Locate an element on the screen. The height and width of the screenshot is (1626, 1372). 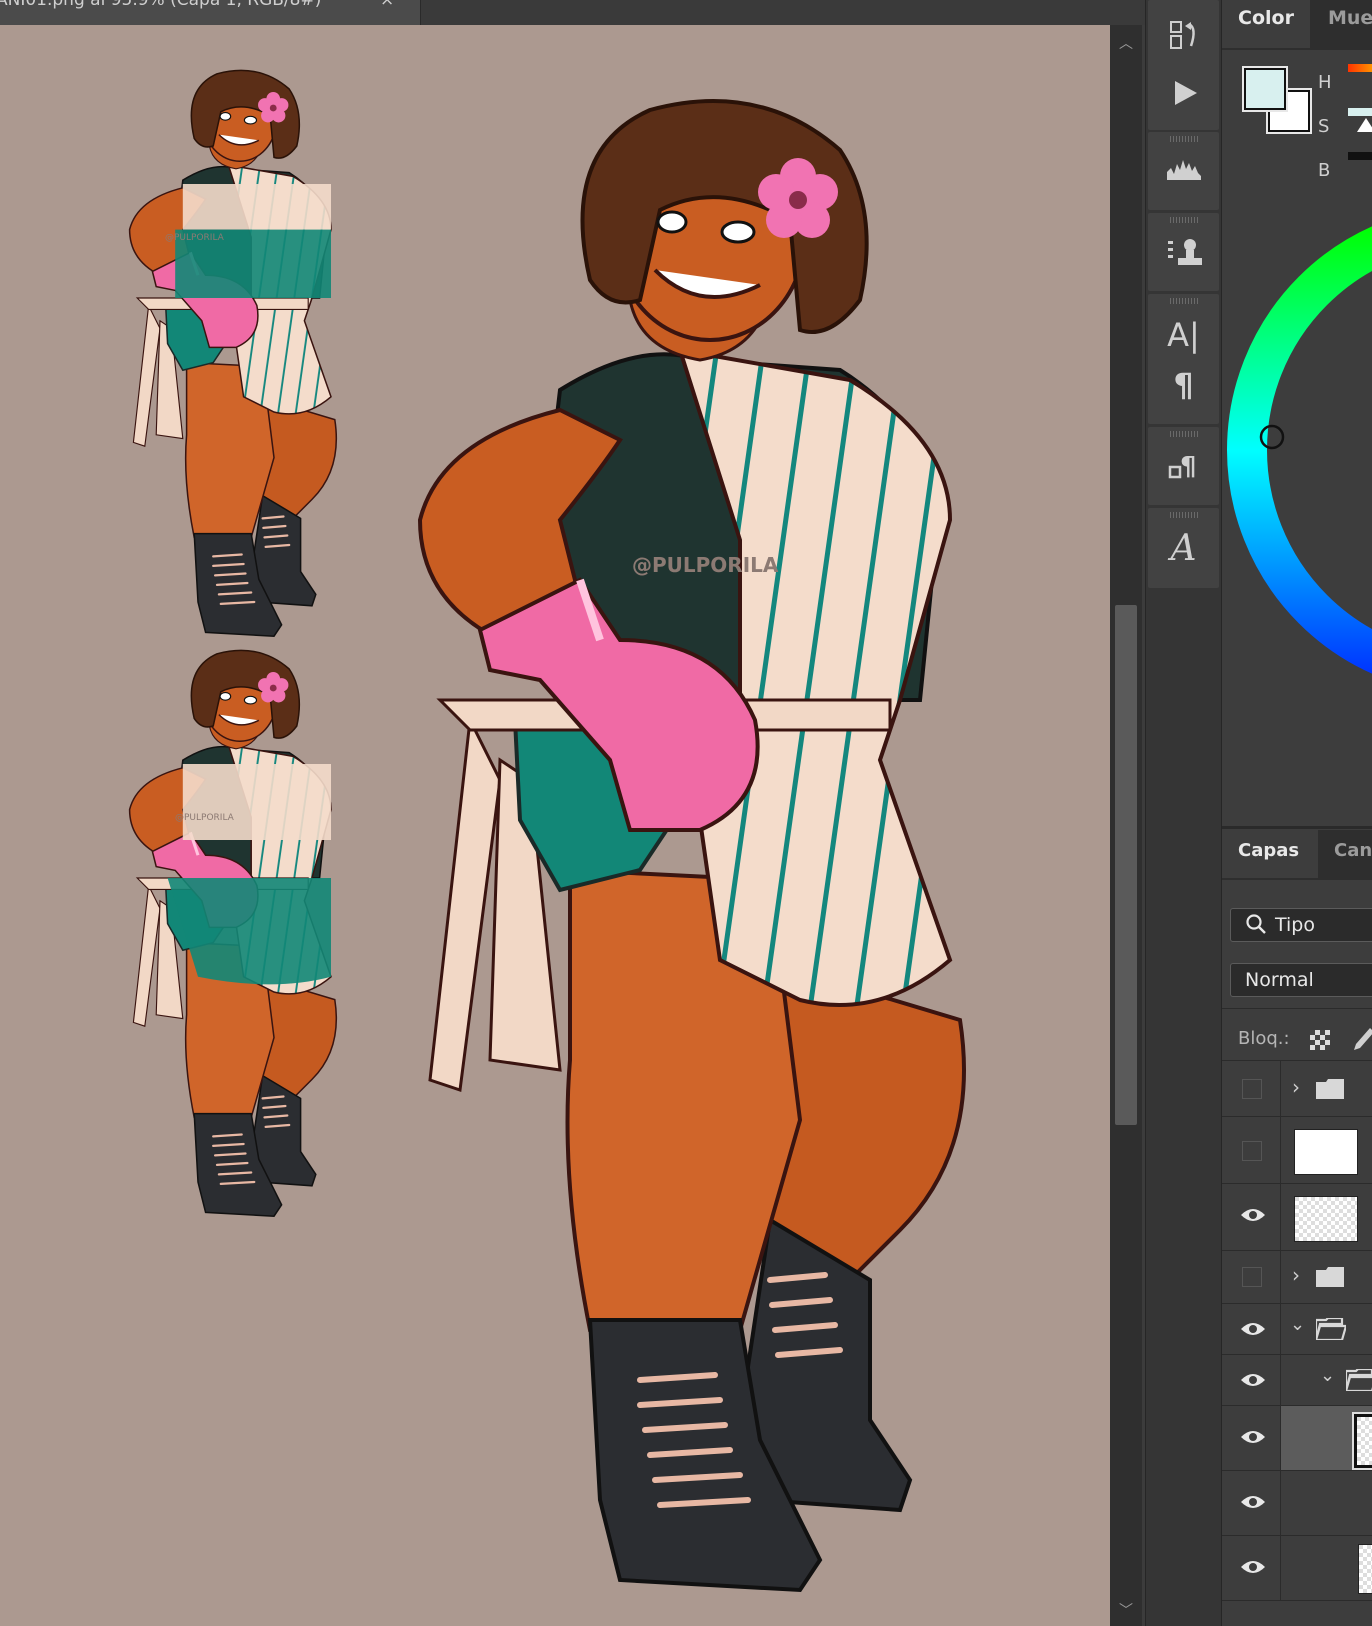
brightness-label: B is located at coordinates (1324, 170).